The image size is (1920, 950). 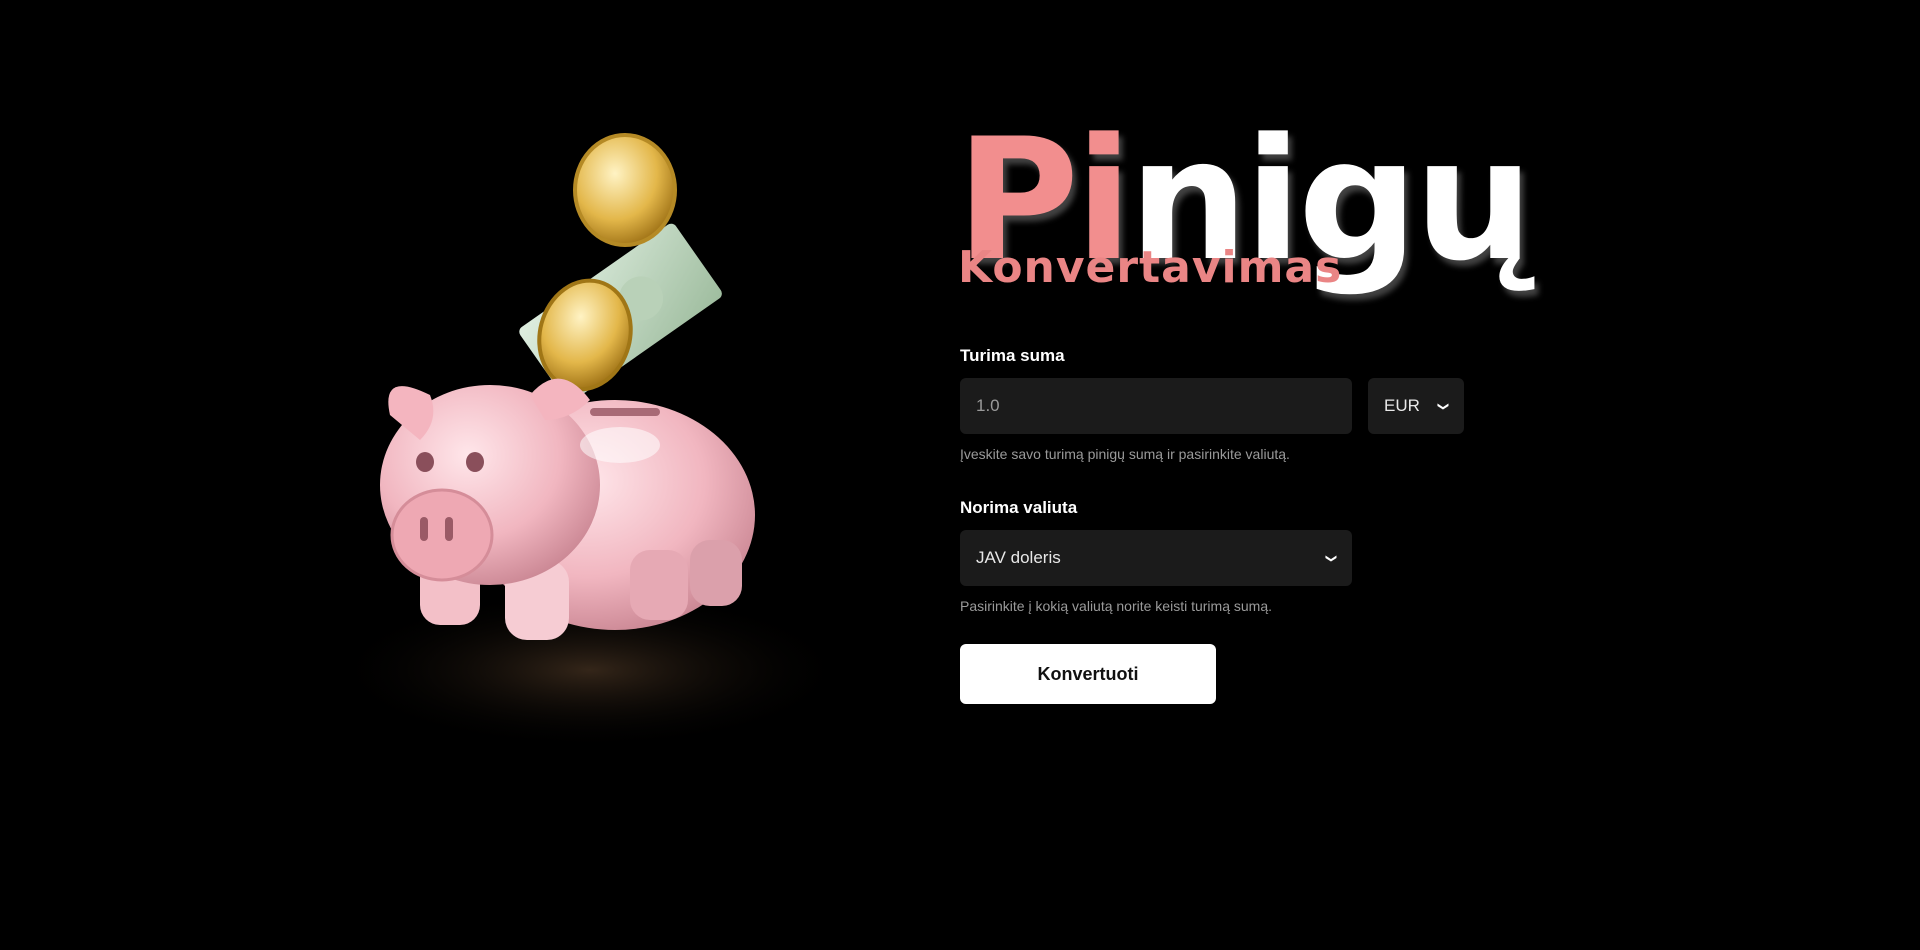 I want to click on currency-select: EUR ❯, so click(x=1416, y=406).